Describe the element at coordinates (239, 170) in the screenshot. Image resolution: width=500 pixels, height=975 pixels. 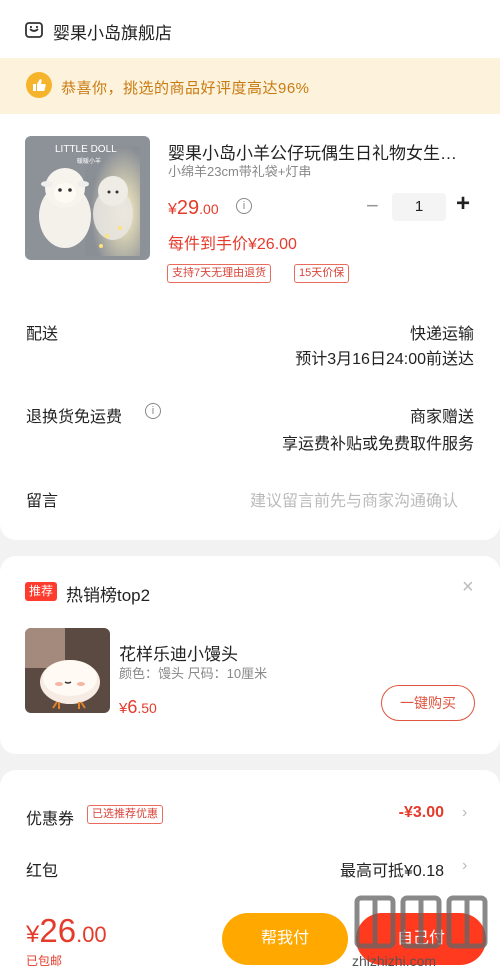
I see `product-spec: 小绵羊23cm带礼袋+灯串` at that location.